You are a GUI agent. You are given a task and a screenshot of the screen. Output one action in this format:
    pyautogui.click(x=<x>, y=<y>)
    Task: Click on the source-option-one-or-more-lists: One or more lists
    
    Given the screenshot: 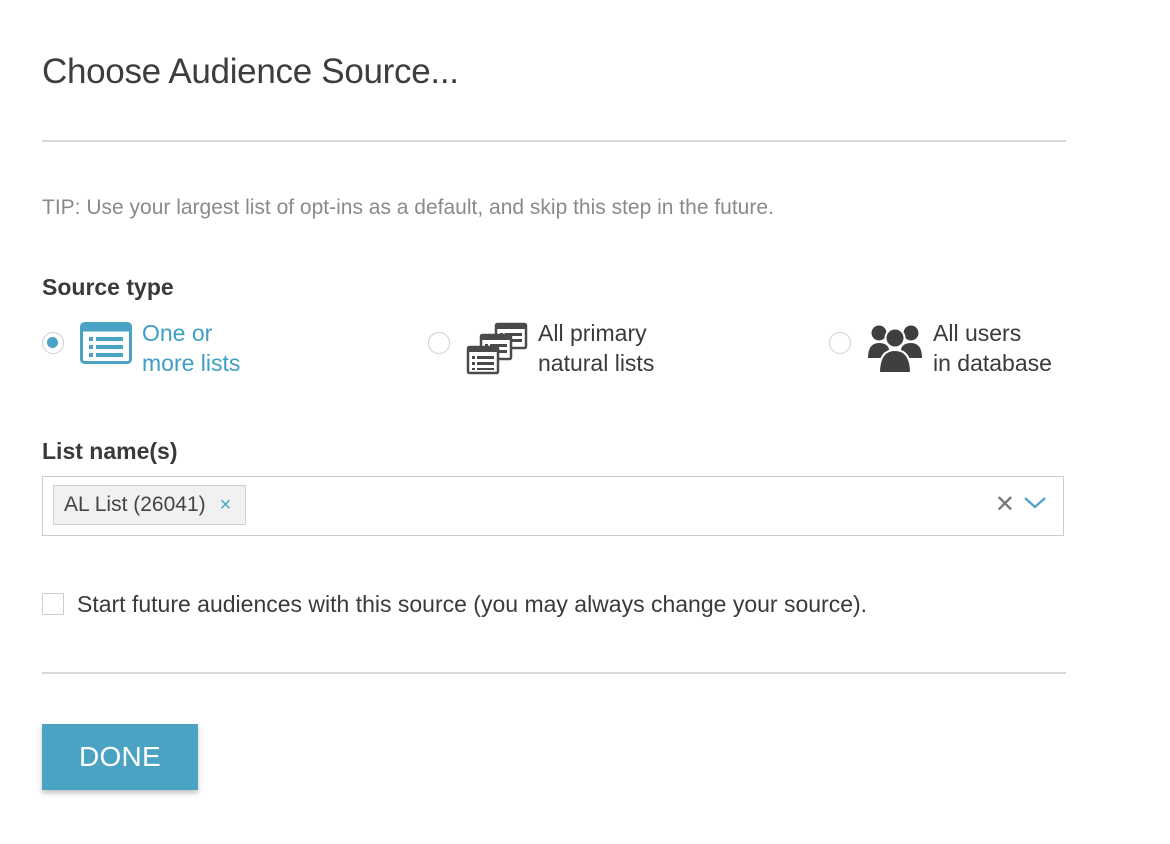 What is the action you would take?
    pyautogui.click(x=141, y=350)
    